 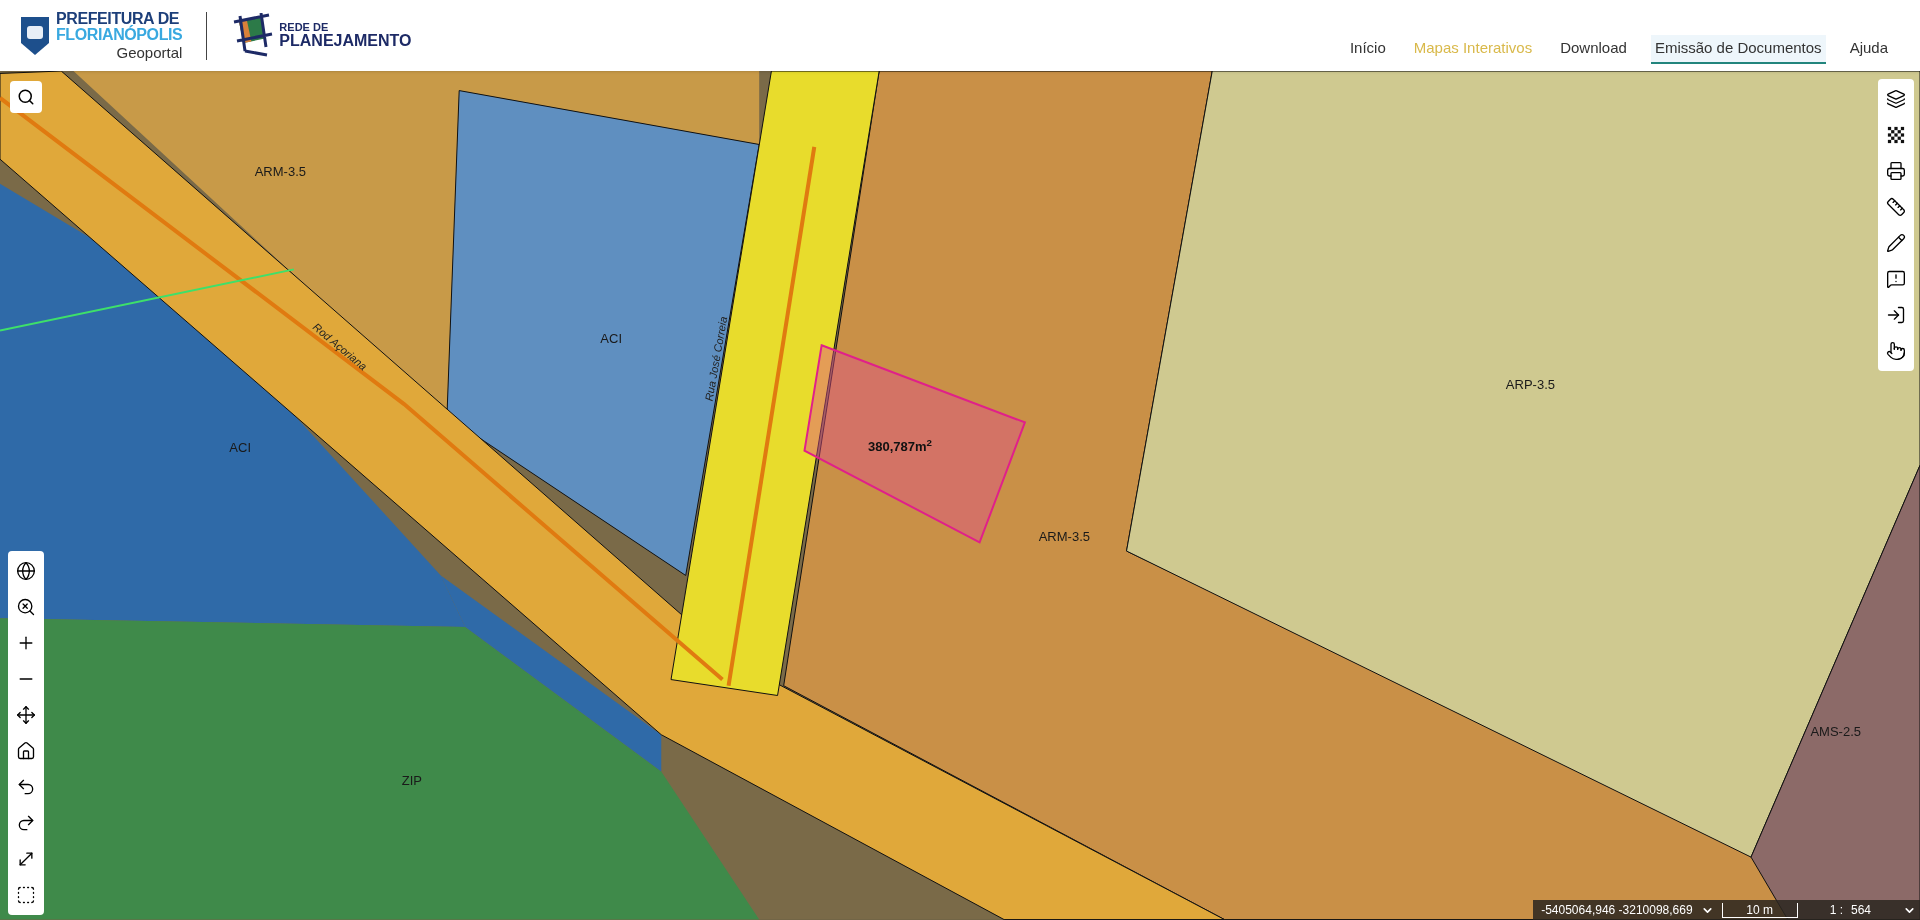 What do you see at coordinates (35, 35) in the screenshot?
I see `city-shield-logo` at bounding box center [35, 35].